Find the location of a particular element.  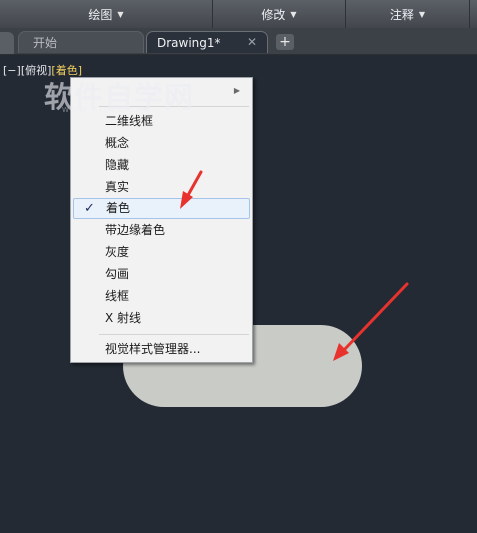

ribbon-panel-bar: 绘图 ▼ 修改 ▼ 注释 ▼ is located at coordinates (238, 14).